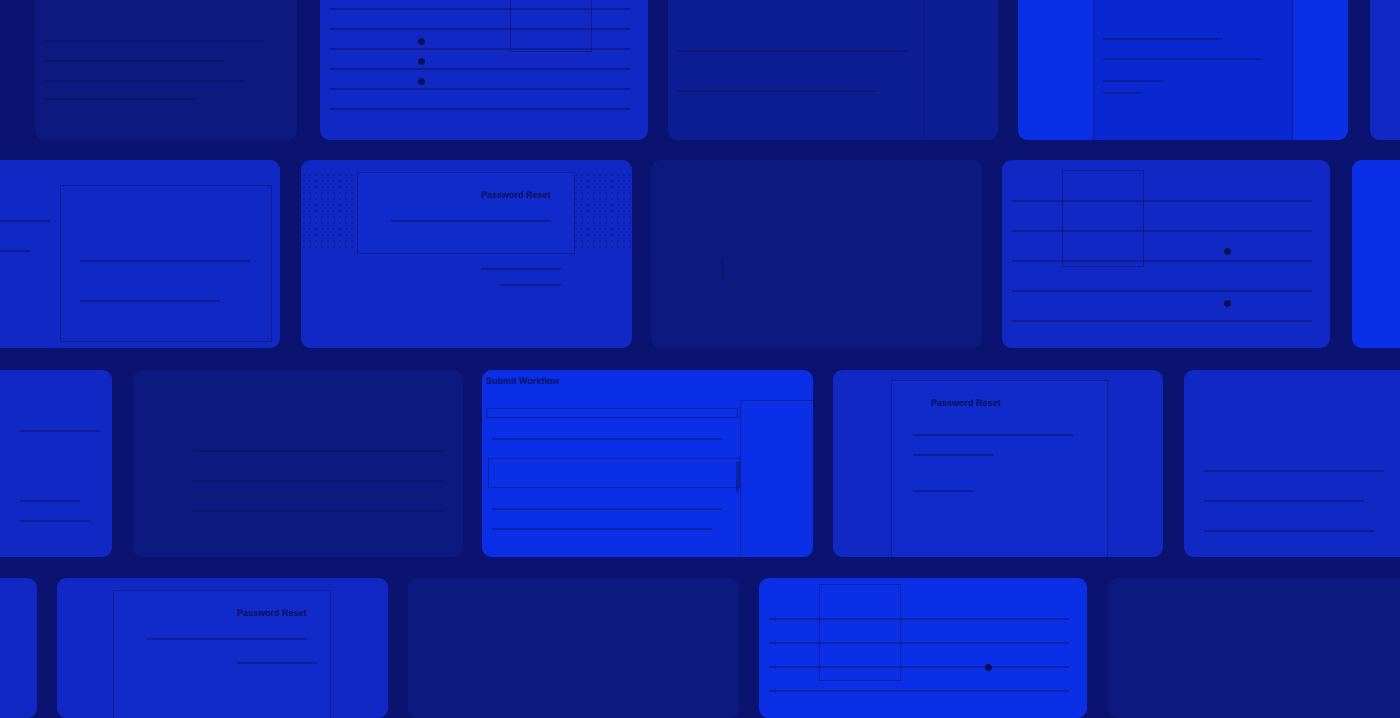  Describe the element at coordinates (18, 648) in the screenshot. I see `screenshot-tile-r4-a` at that location.